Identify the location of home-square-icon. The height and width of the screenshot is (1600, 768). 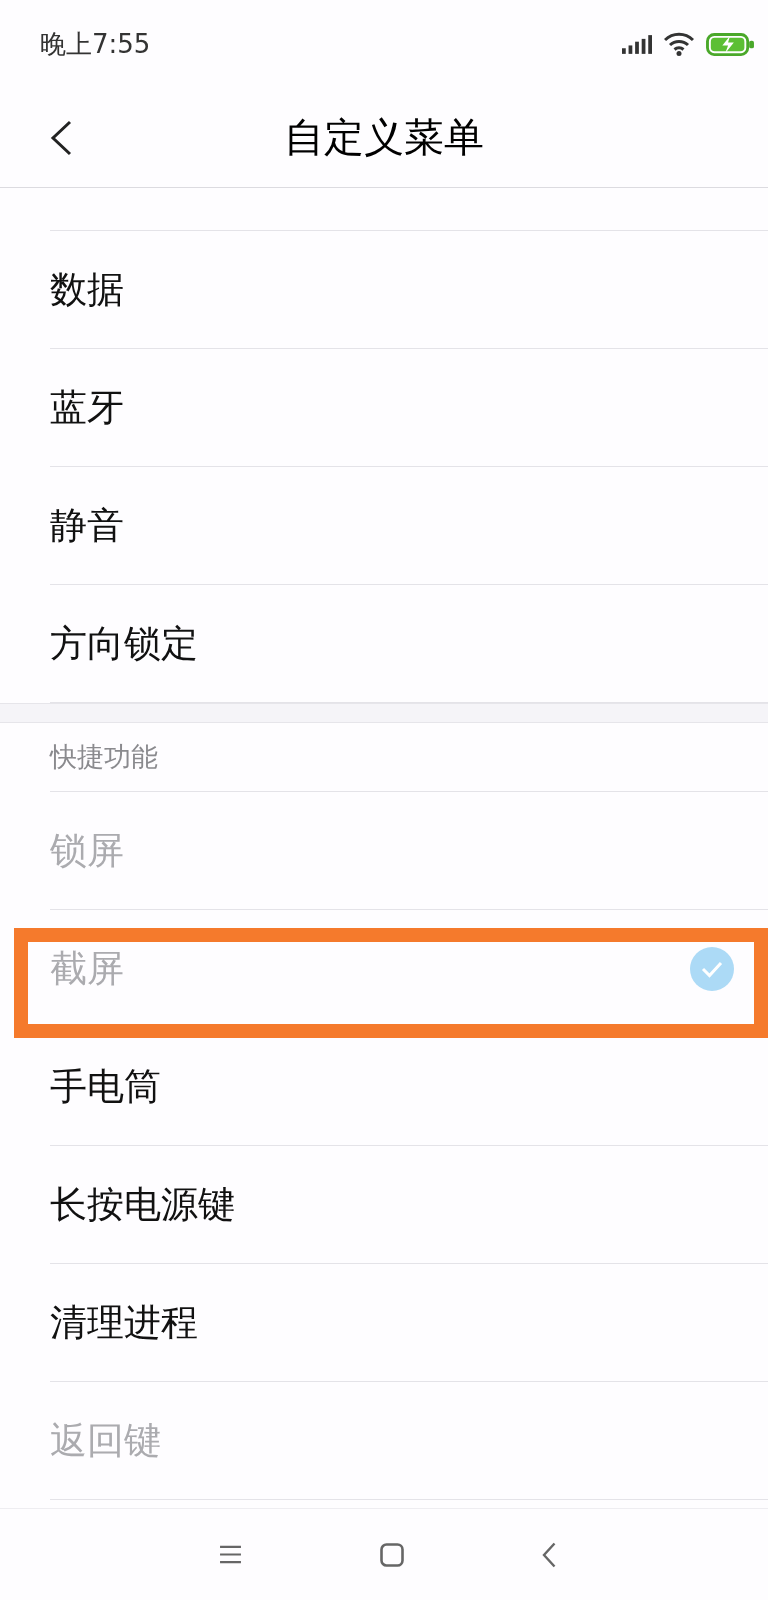
(392, 1554).